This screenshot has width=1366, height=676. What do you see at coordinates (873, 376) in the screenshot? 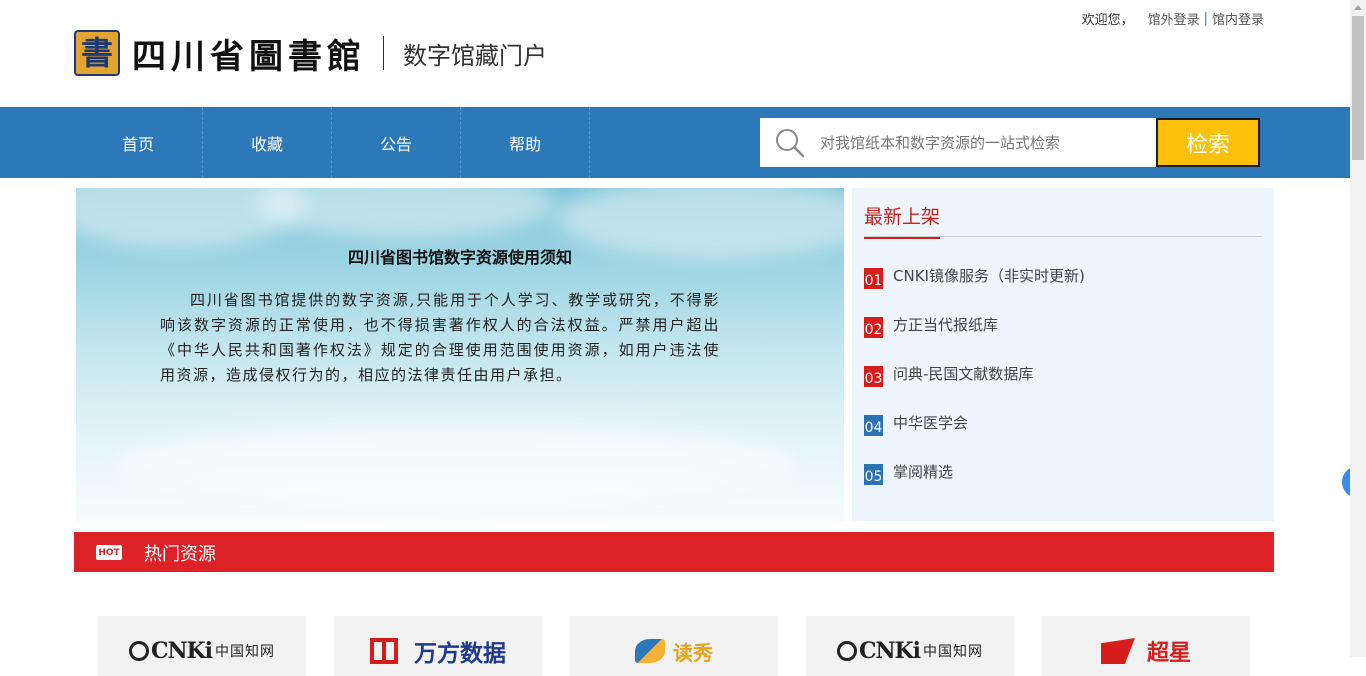
I see `item-number-badge: 03` at bounding box center [873, 376].